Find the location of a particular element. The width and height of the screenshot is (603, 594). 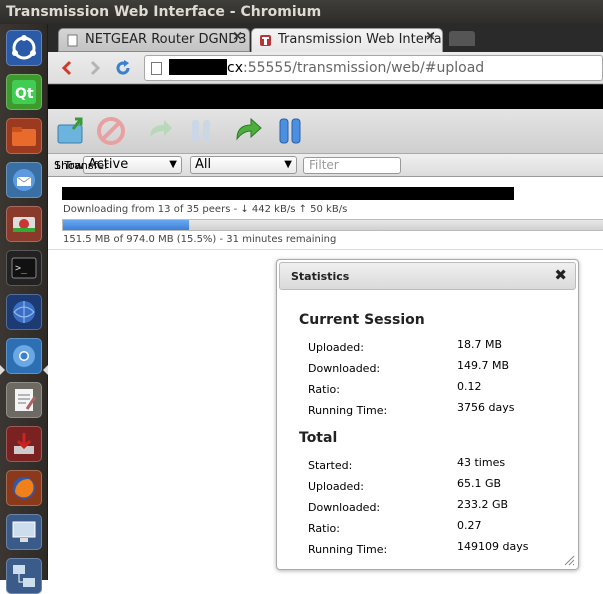

progress-bar is located at coordinates (332, 225).